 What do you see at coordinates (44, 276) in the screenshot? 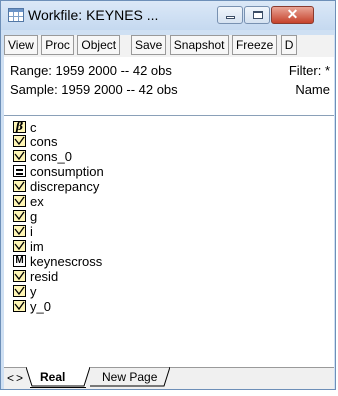
I see `object-name: resid` at bounding box center [44, 276].